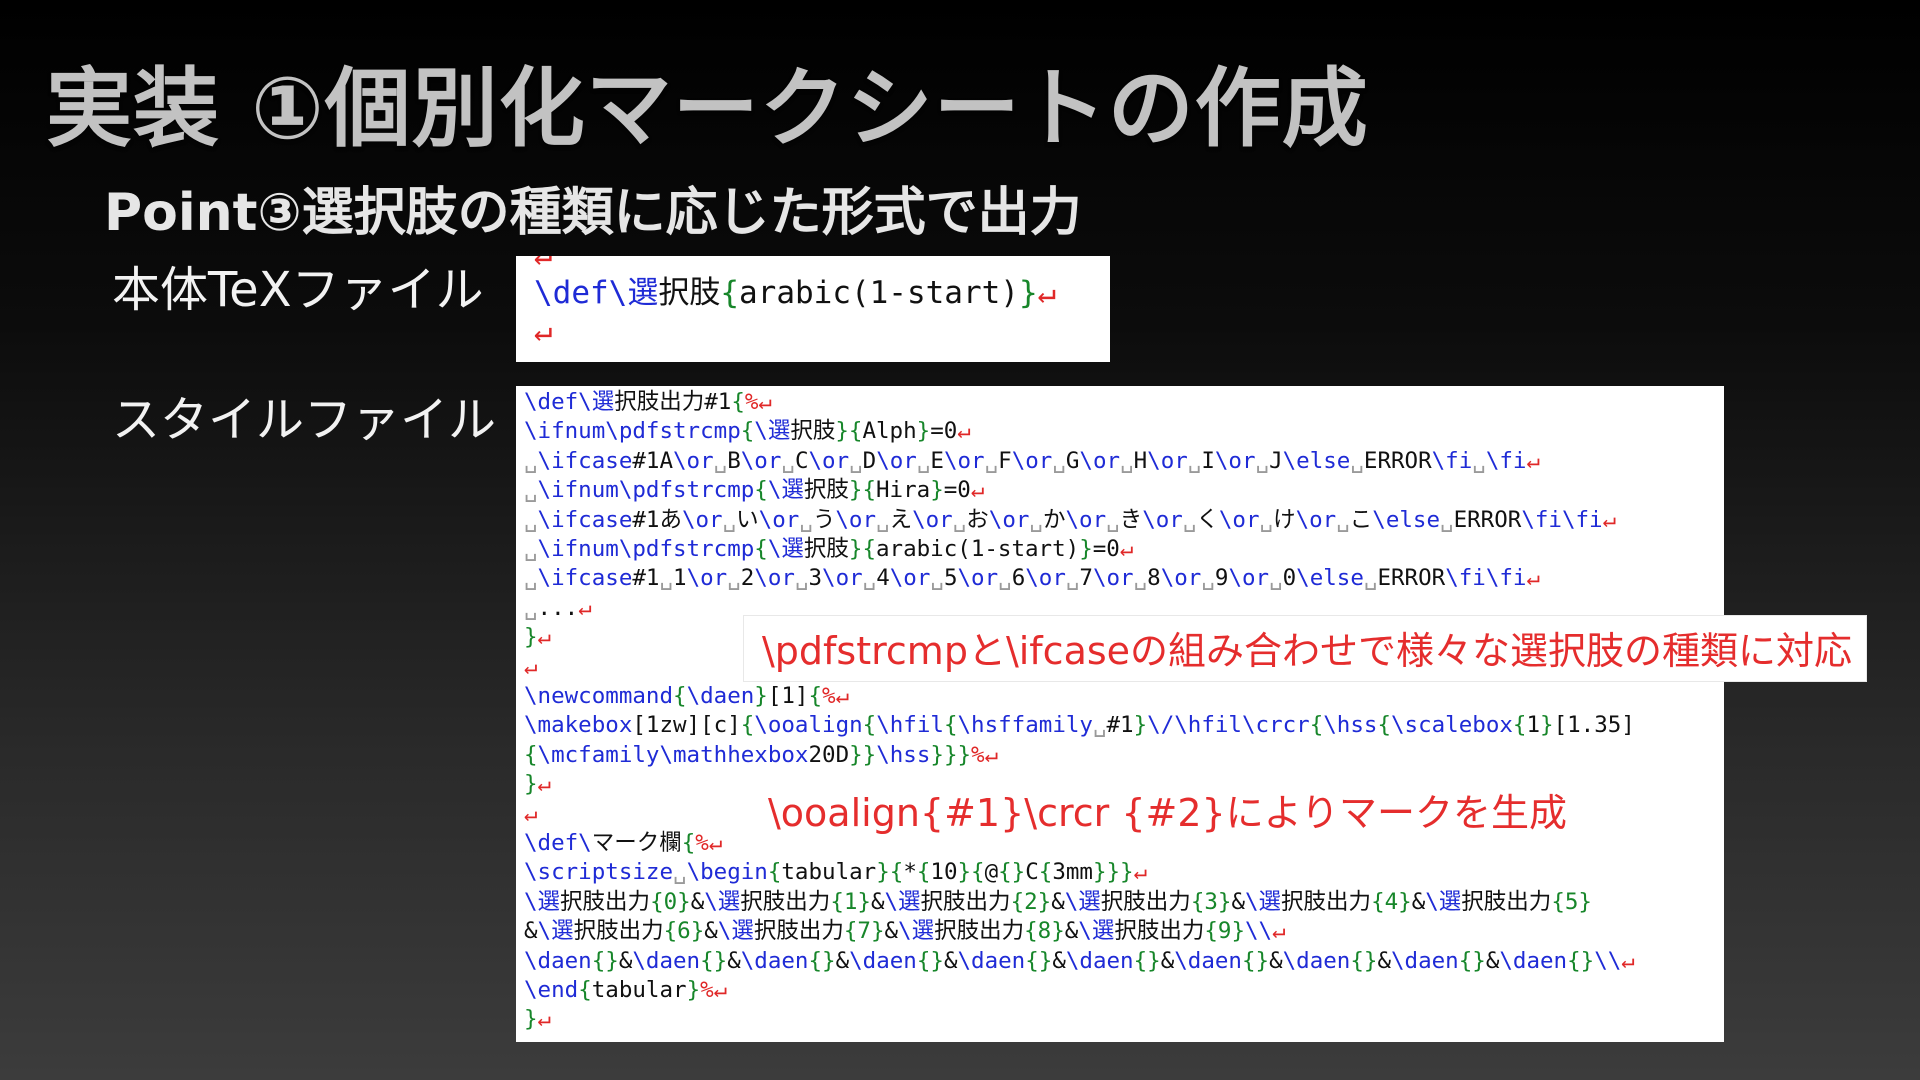 This screenshot has width=1920, height=1080. What do you see at coordinates (850, 901) in the screenshot?
I see `code-token: {1}` at bounding box center [850, 901].